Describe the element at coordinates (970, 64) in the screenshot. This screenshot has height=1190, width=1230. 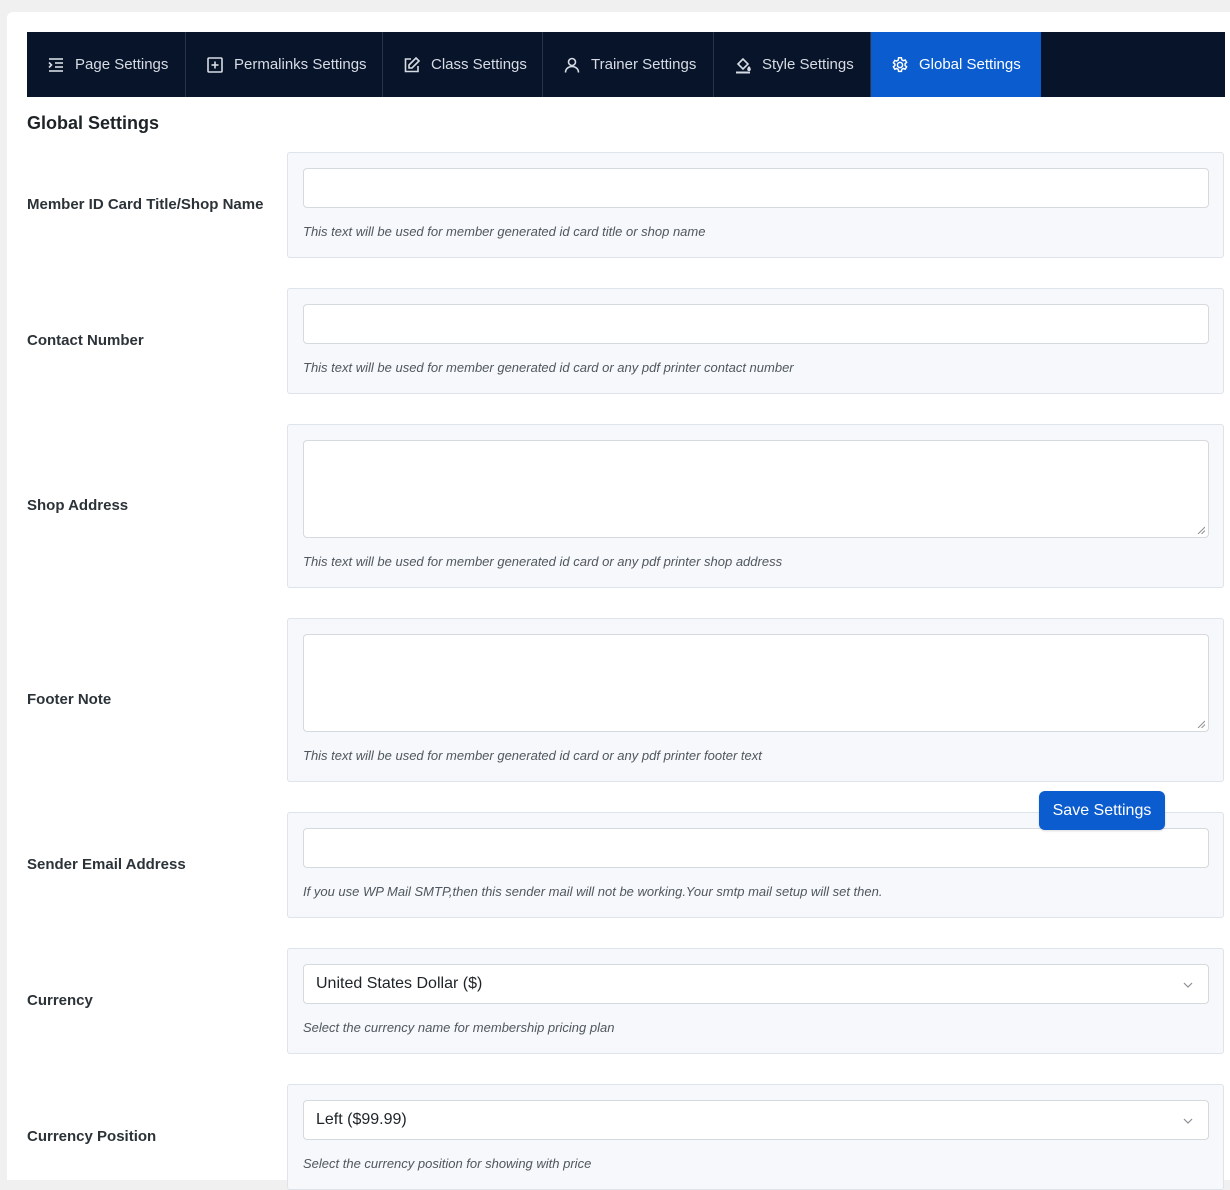
I see `tab-label: Global Settings` at that location.